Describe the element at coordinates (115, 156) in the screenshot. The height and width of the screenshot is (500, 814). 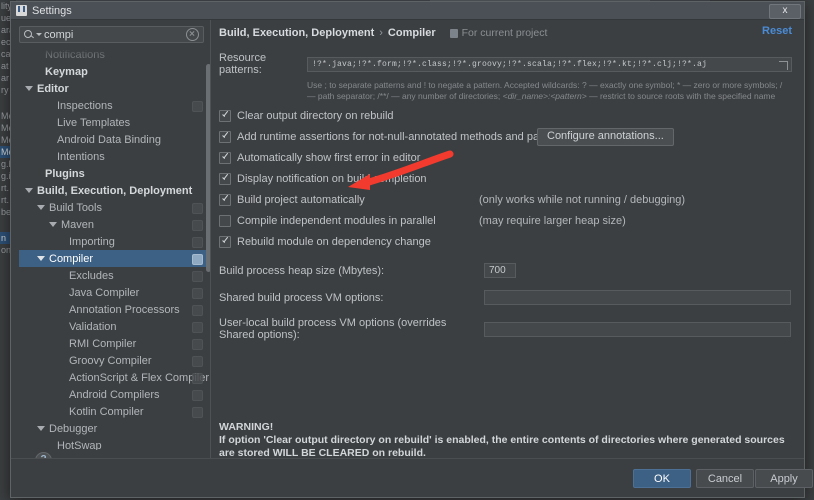
I see `sidebar-item-intentions: Intentions` at that location.